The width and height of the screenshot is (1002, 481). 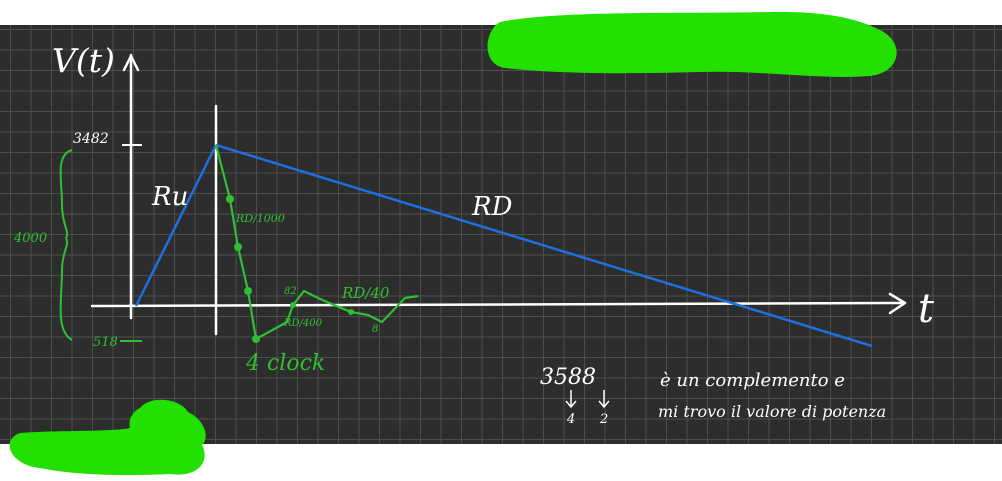 What do you see at coordinates (66, 245) in the screenshot?
I see `span-brace` at bounding box center [66, 245].